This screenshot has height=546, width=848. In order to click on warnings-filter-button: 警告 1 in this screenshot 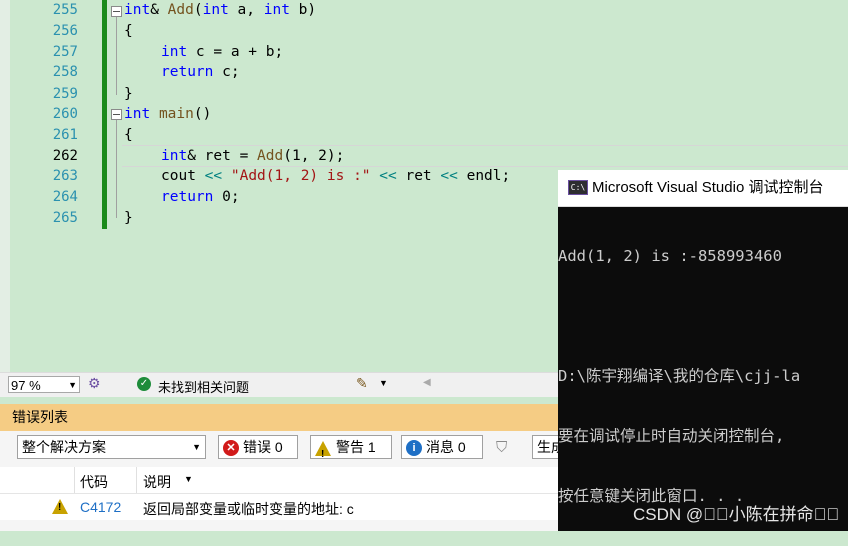, I will do `click(351, 450)`.